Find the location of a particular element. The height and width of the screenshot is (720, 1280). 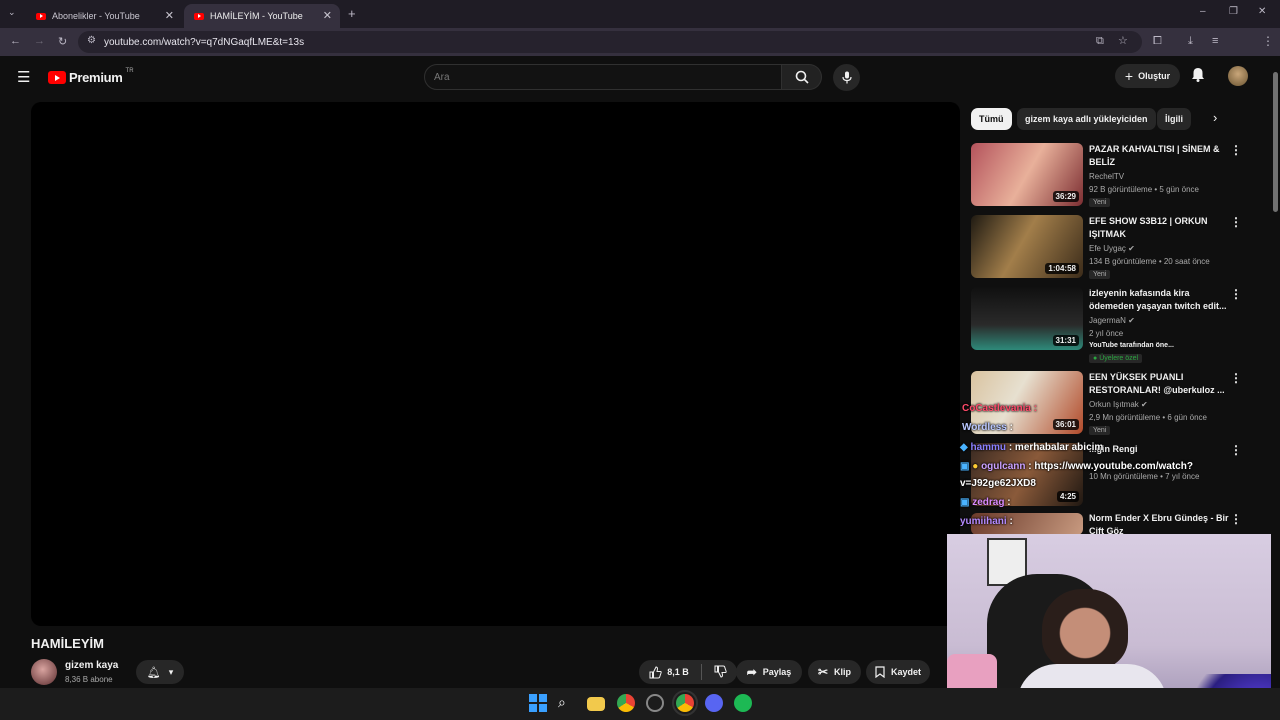

reload-icon: ↻ is located at coordinates (62, 41).